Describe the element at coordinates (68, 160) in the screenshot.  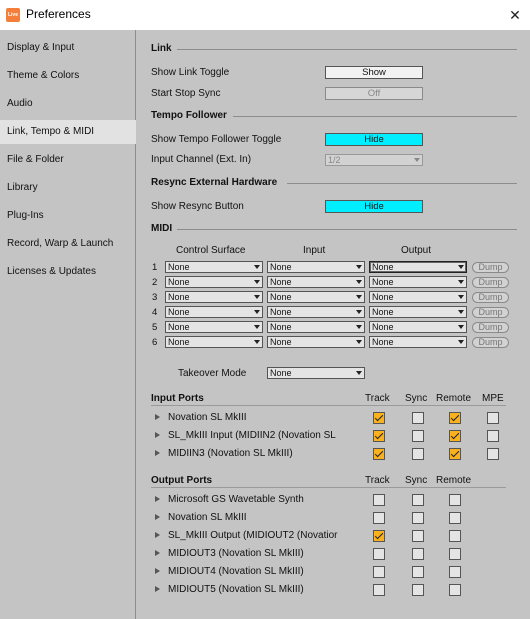
I see `sidebar-item-file-folder: File & Folder` at that location.